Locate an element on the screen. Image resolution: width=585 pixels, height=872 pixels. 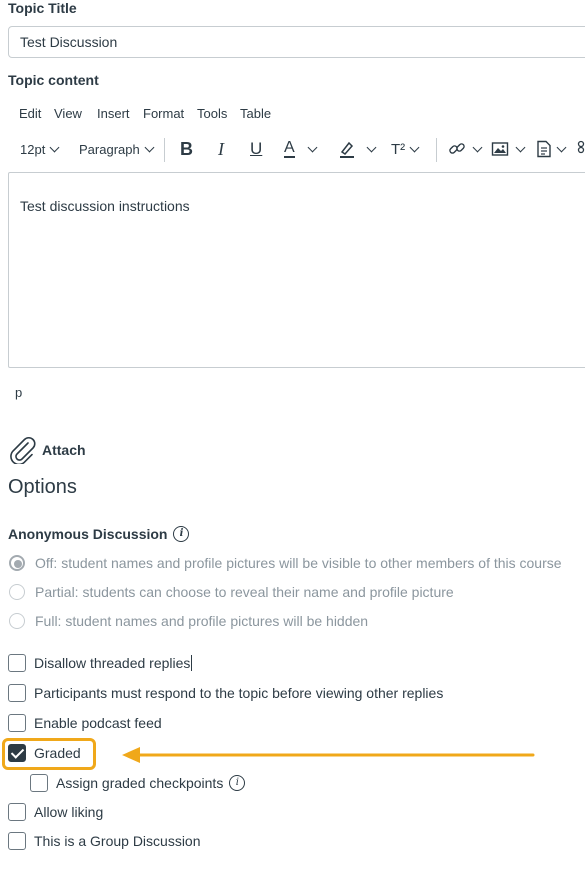
text-color-button: A is located at coordinates (301, 149).